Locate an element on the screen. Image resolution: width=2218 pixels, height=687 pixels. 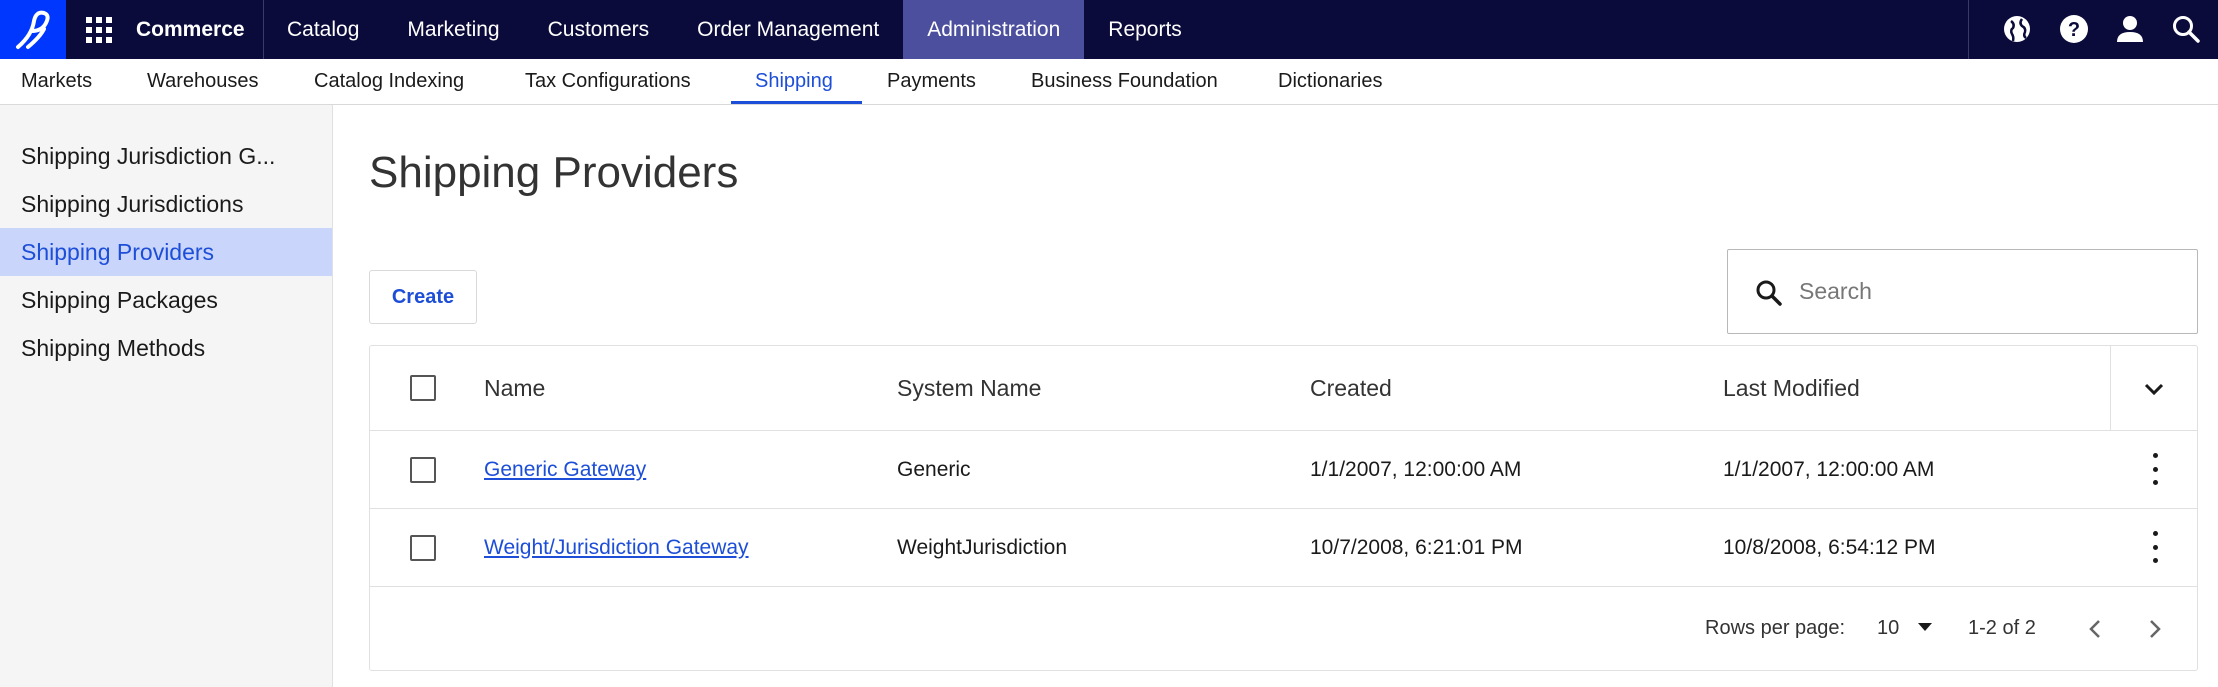
column-header-system-name: System Name is located at coordinates (969, 388).